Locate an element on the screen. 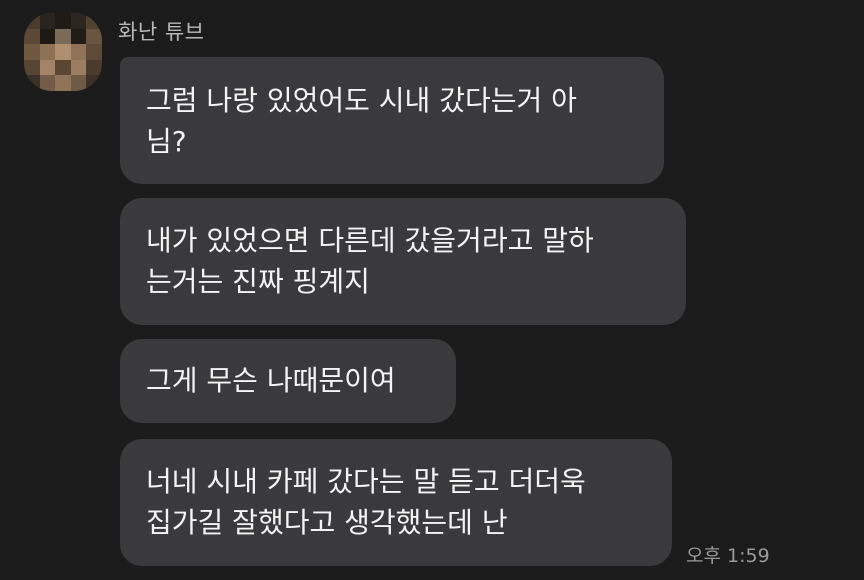  message-text-line: 는거는 진짜 핑계지 is located at coordinates (258, 281).